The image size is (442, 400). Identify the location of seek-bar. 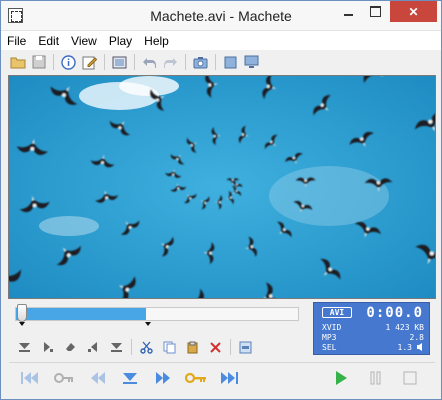
(157, 315).